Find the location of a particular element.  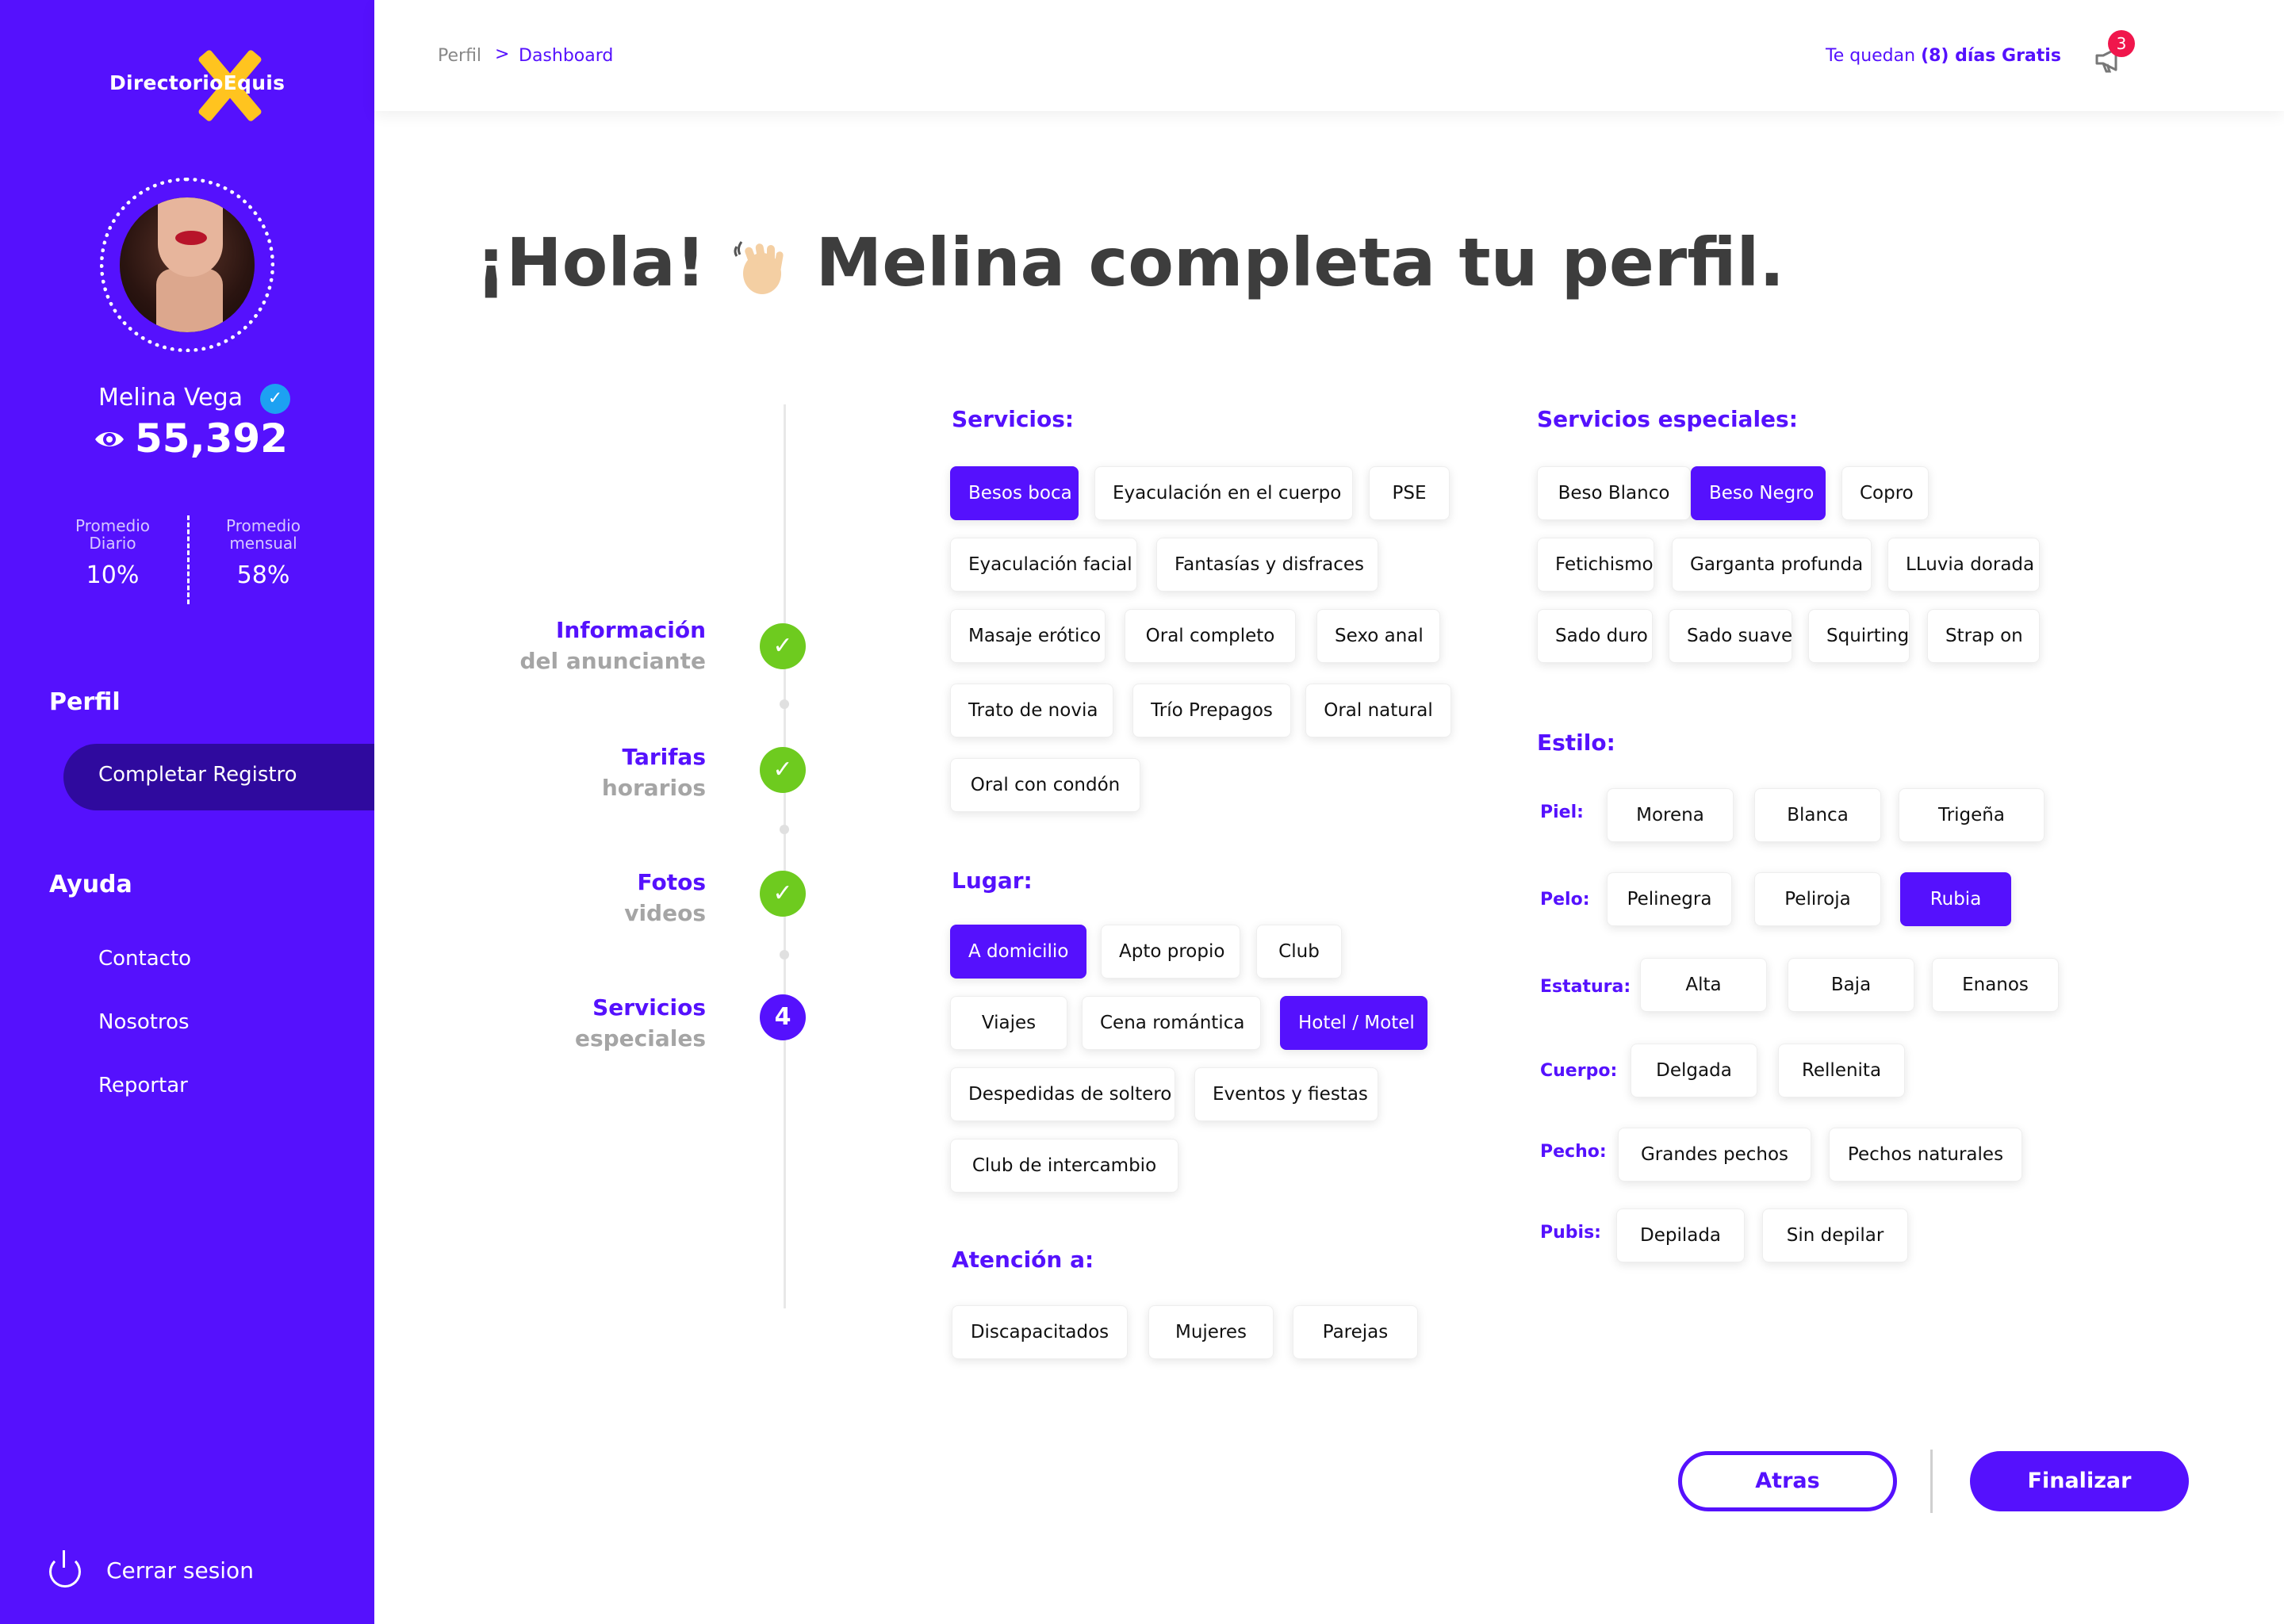

step-title: Información is located at coordinates (630, 630).